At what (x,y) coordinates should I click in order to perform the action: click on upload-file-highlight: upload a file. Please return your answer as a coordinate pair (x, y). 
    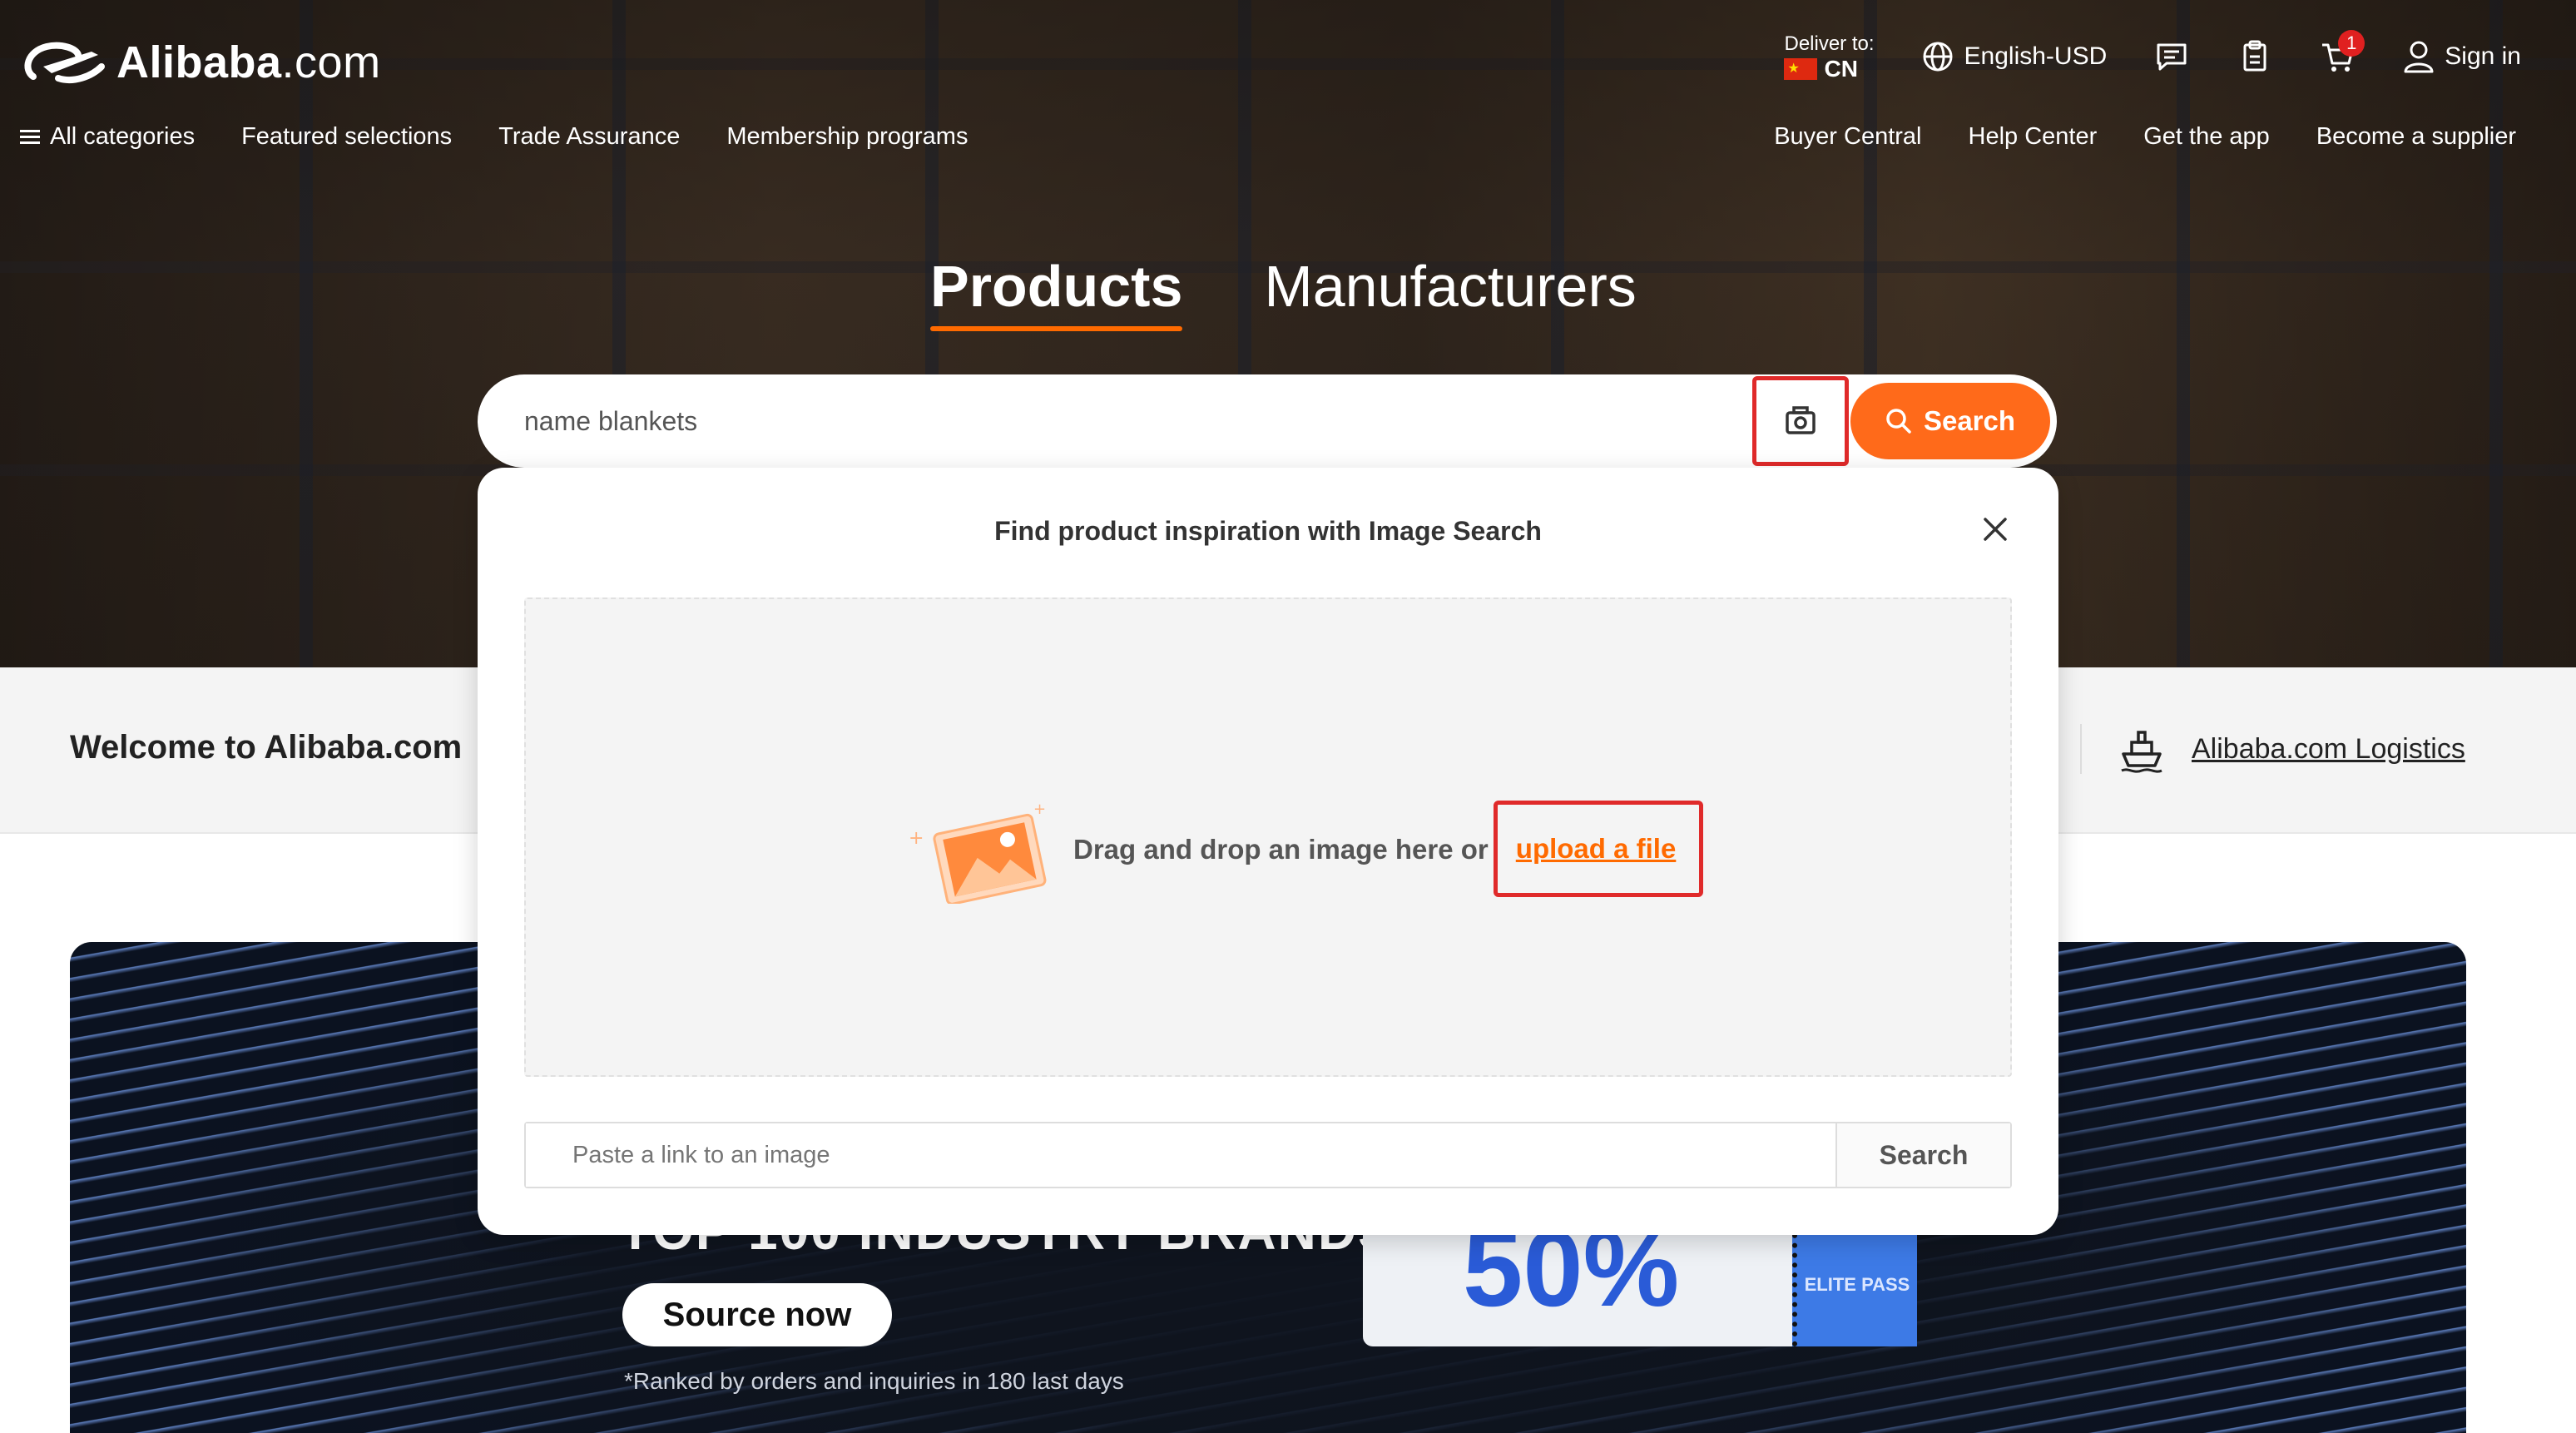
    Looking at the image, I should click on (1598, 849).